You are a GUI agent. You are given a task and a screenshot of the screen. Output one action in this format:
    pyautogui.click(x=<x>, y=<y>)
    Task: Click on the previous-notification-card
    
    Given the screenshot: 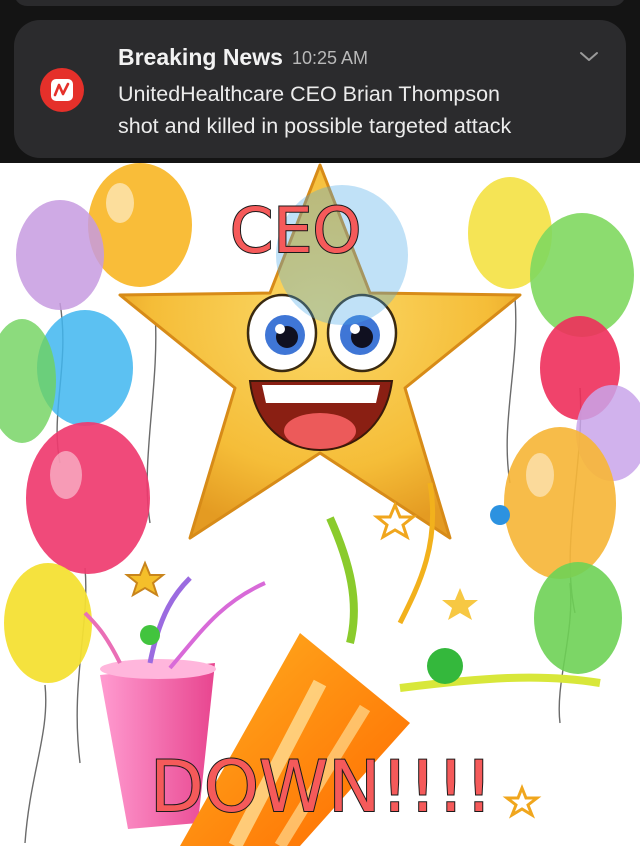 What is the action you would take?
    pyautogui.click(x=320, y=3)
    